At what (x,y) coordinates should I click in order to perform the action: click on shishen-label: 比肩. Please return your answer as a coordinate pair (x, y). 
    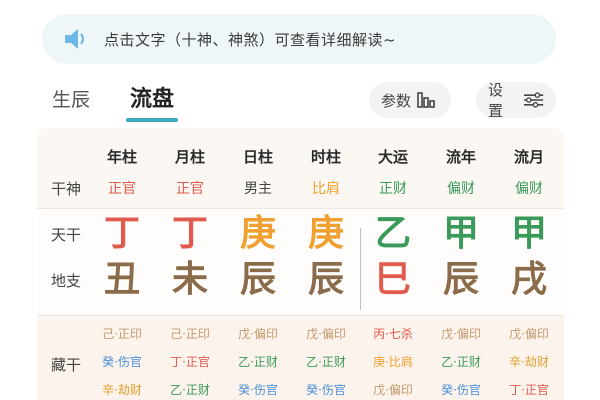
    Looking at the image, I should click on (326, 188).